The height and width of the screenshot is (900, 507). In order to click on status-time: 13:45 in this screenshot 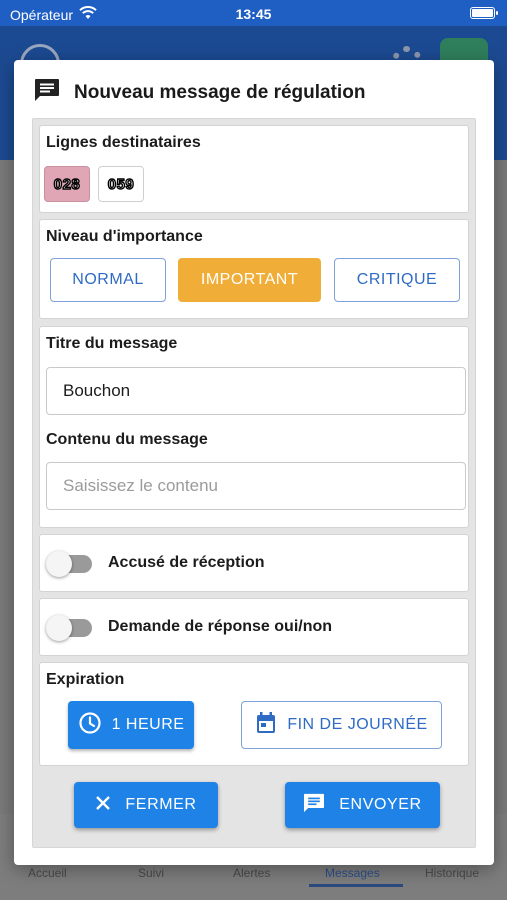, I will do `click(253, 14)`.